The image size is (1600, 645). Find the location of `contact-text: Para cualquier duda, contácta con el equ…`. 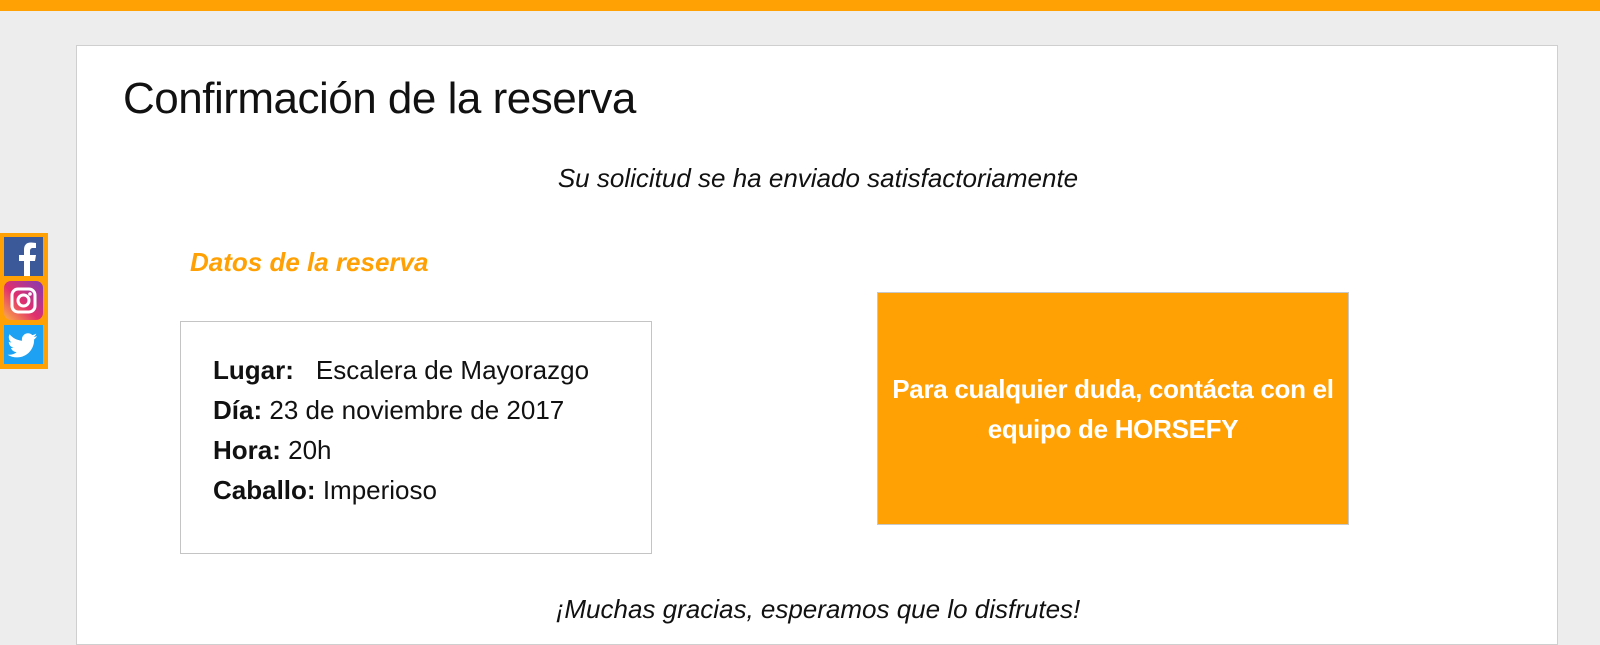

contact-text: Para cualquier duda, contácta con el equ… is located at coordinates (1113, 408).